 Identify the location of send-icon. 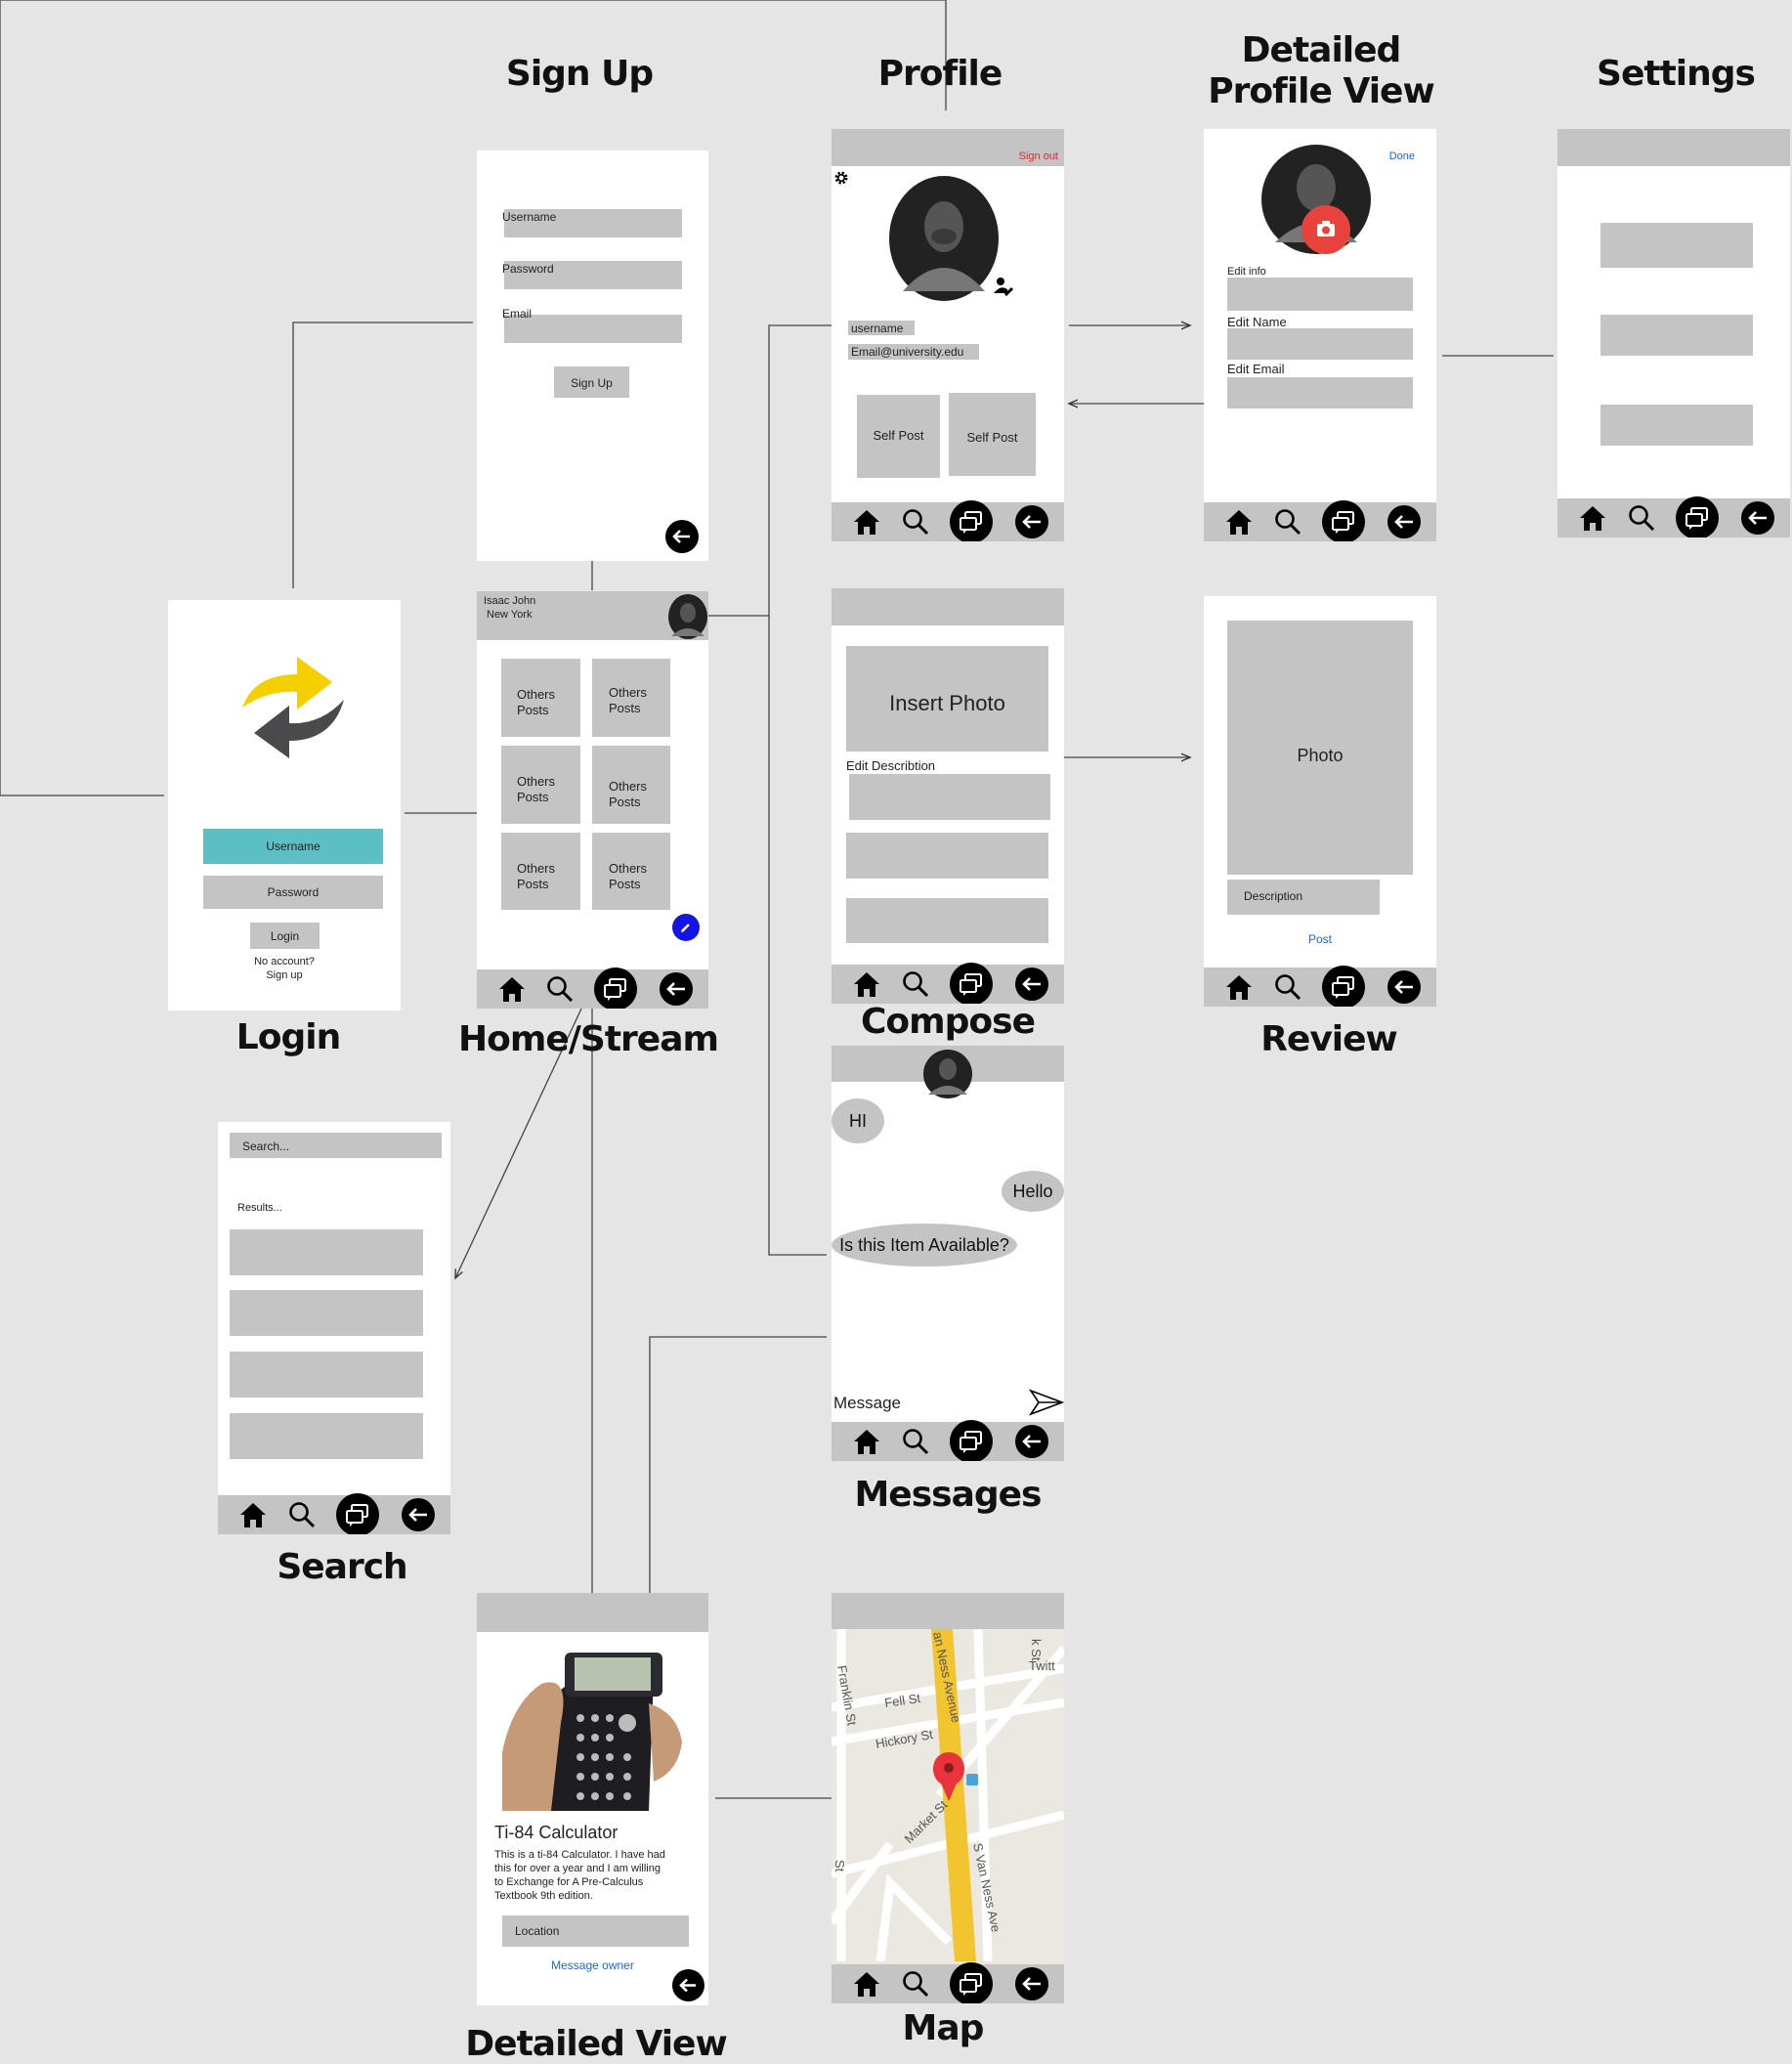
(1046, 1402).